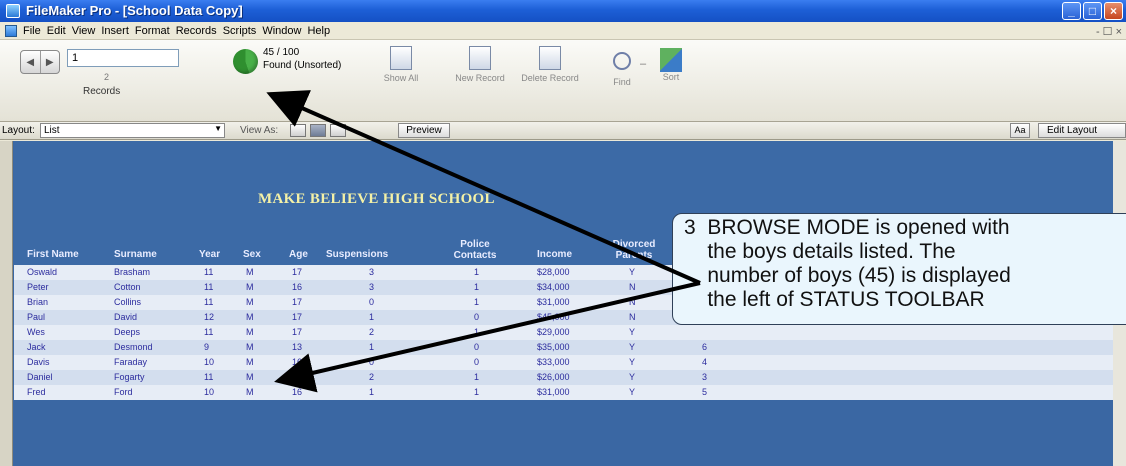 The width and height of the screenshot is (1126, 466). What do you see at coordinates (318, 130) in the screenshot?
I see `view-as-list-button` at bounding box center [318, 130].